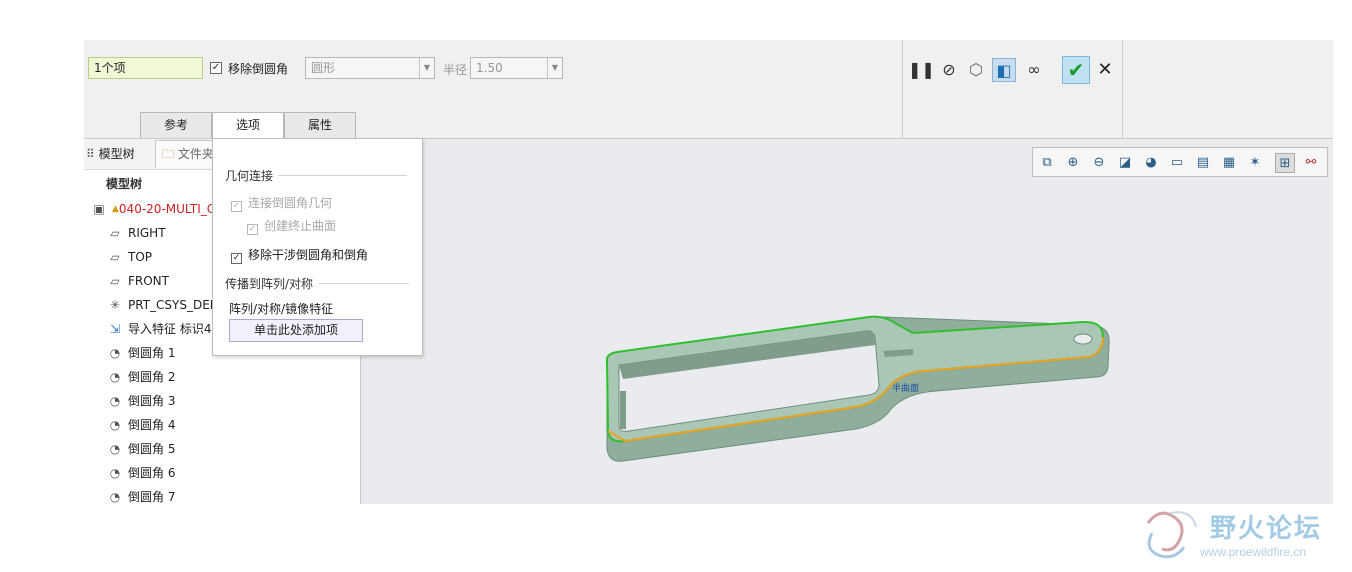 The image size is (1352, 572). I want to click on remove-rounds-label: 移除倒圆角, so click(258, 69).